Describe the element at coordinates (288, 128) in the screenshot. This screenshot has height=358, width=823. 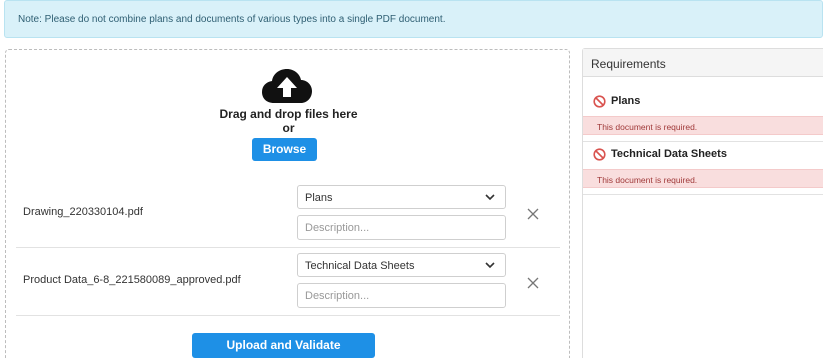
I see `or-text: or` at that location.